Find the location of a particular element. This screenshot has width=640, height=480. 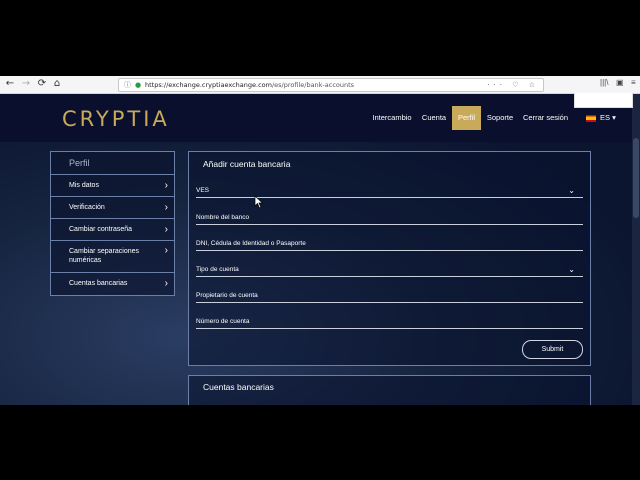

sidebar-item-label: Mis datos is located at coordinates (84, 185).